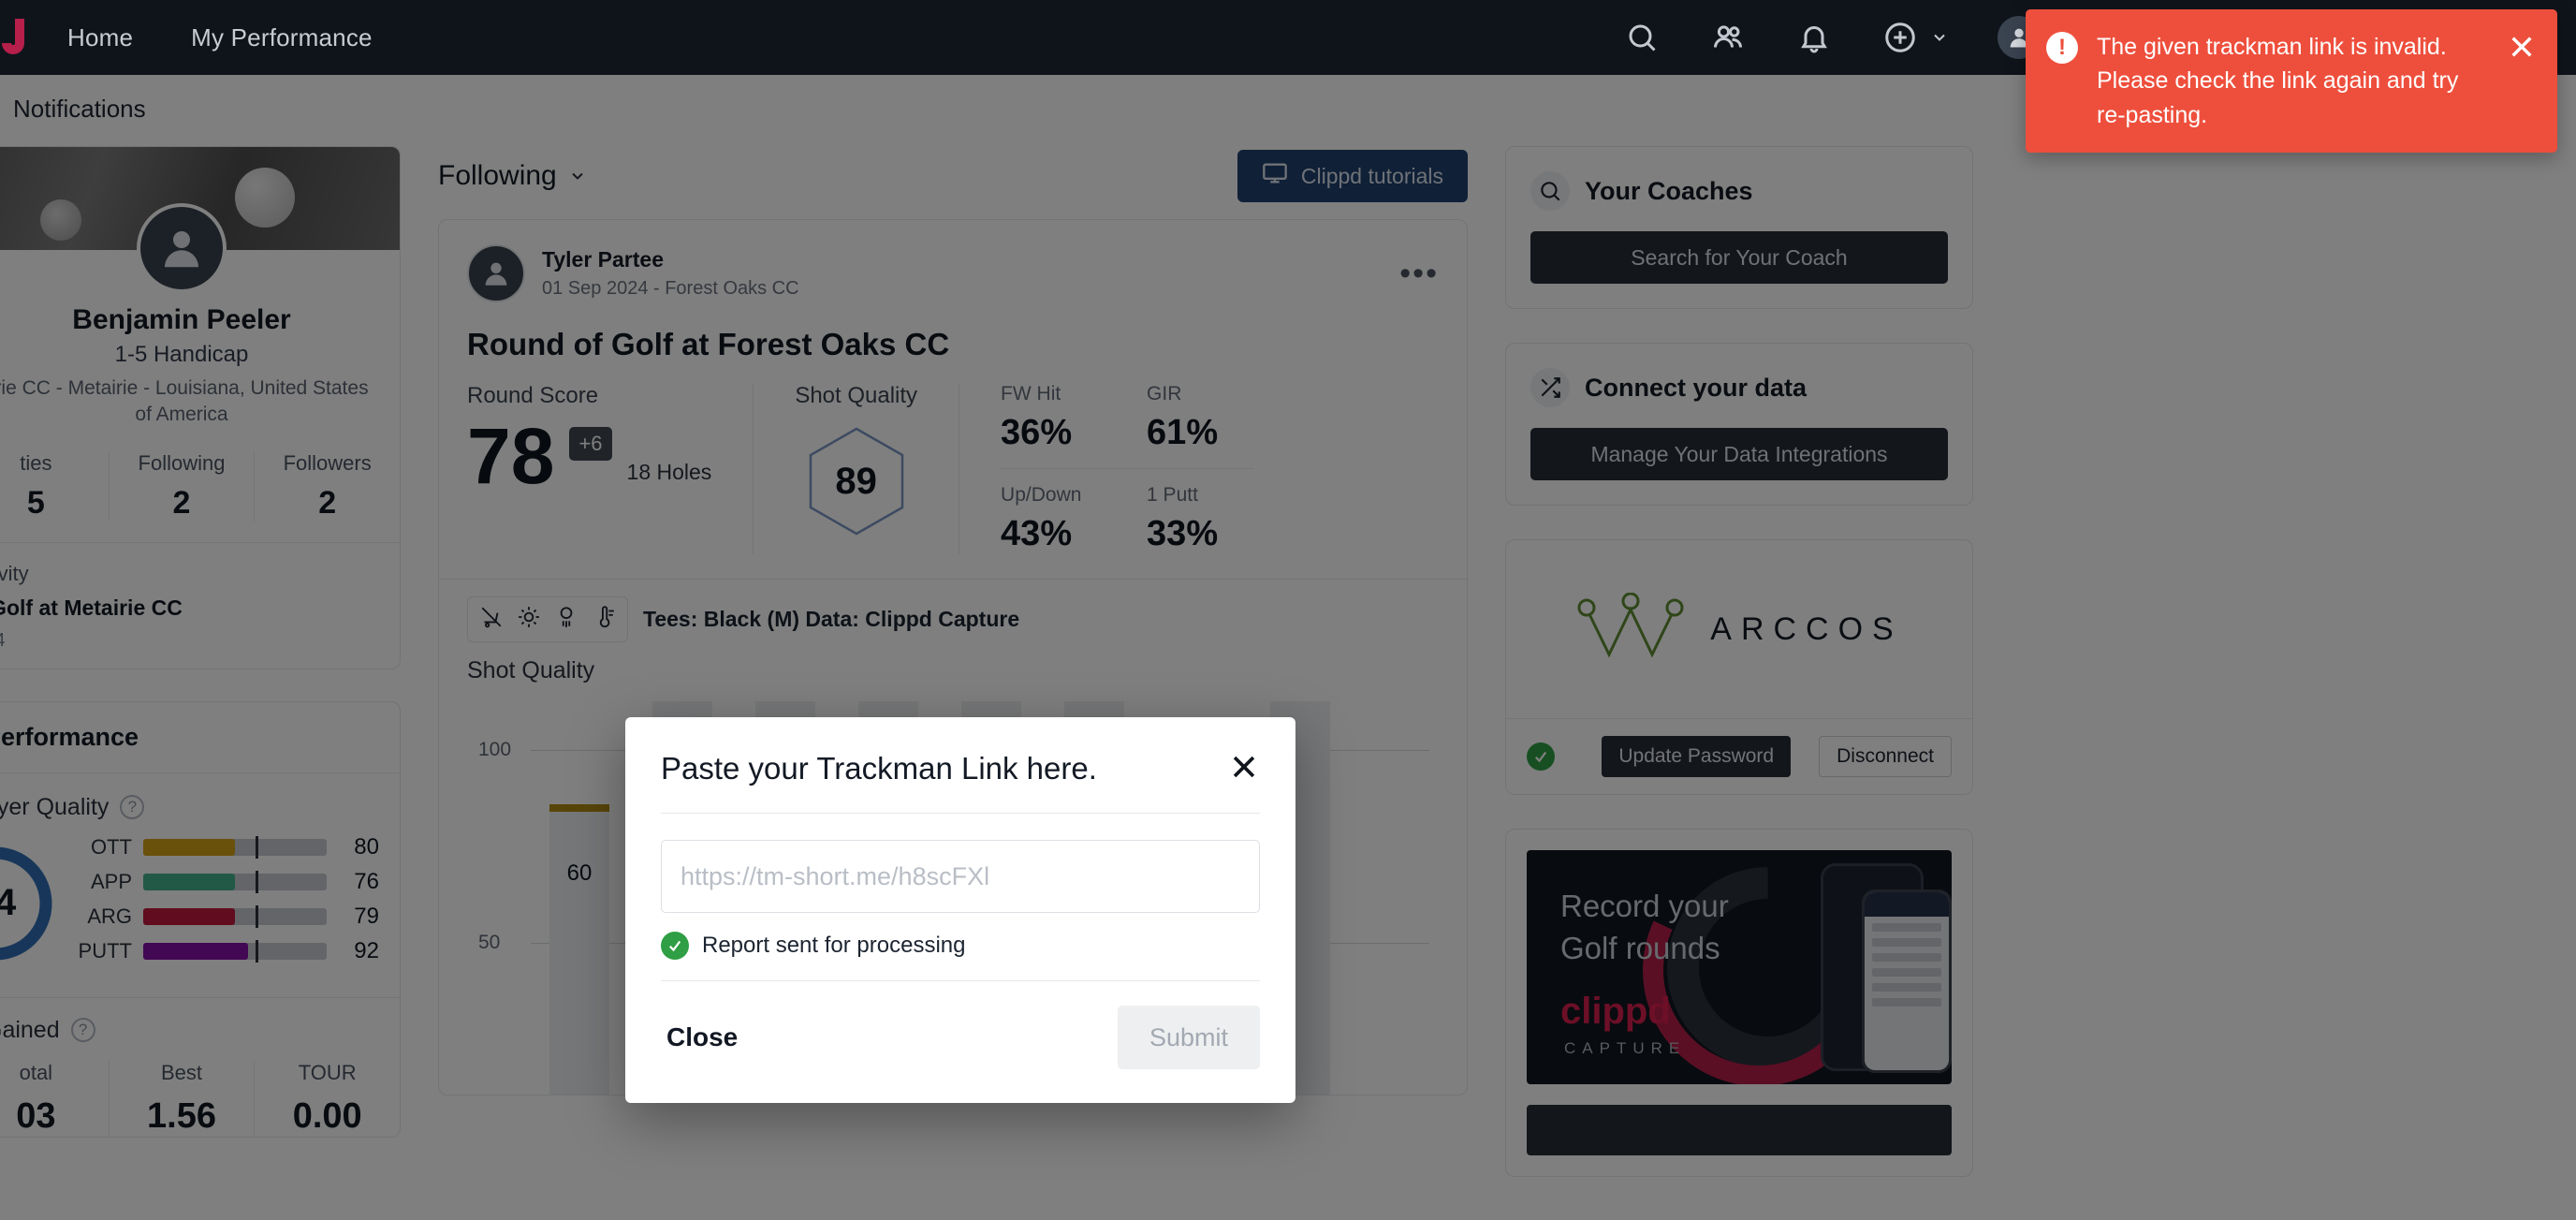  I want to click on modal-footer: Close Submit, so click(960, 1042).